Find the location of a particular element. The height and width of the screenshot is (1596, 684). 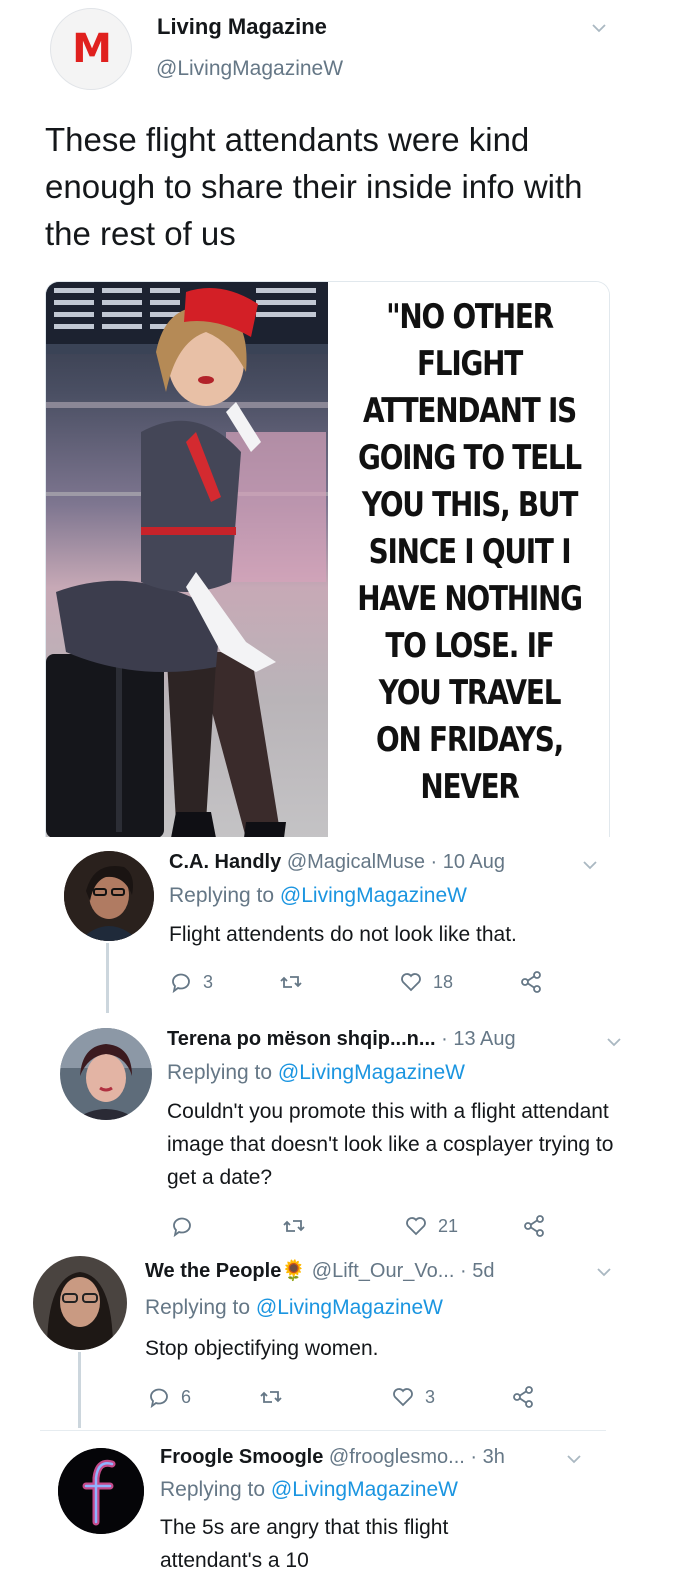

reply-button: 6 is located at coordinates (203, 1397).